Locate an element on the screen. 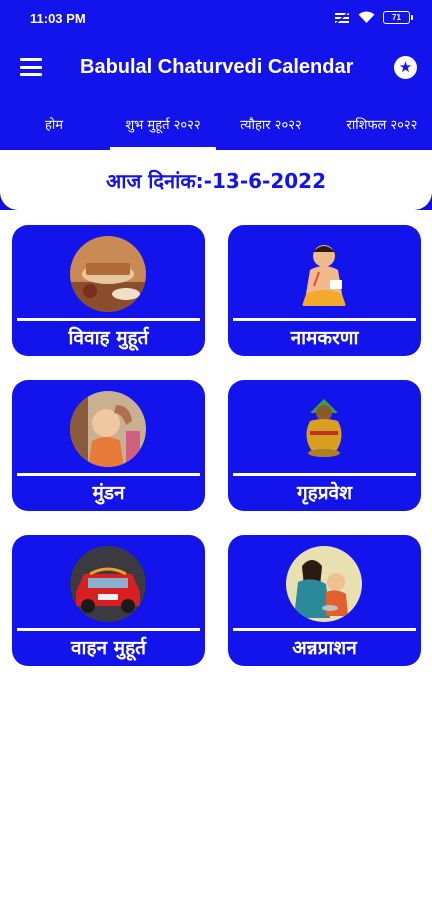 This screenshot has height=900, width=432. date-card: आज दिनांक:-13-6-2022 is located at coordinates (216, 180).